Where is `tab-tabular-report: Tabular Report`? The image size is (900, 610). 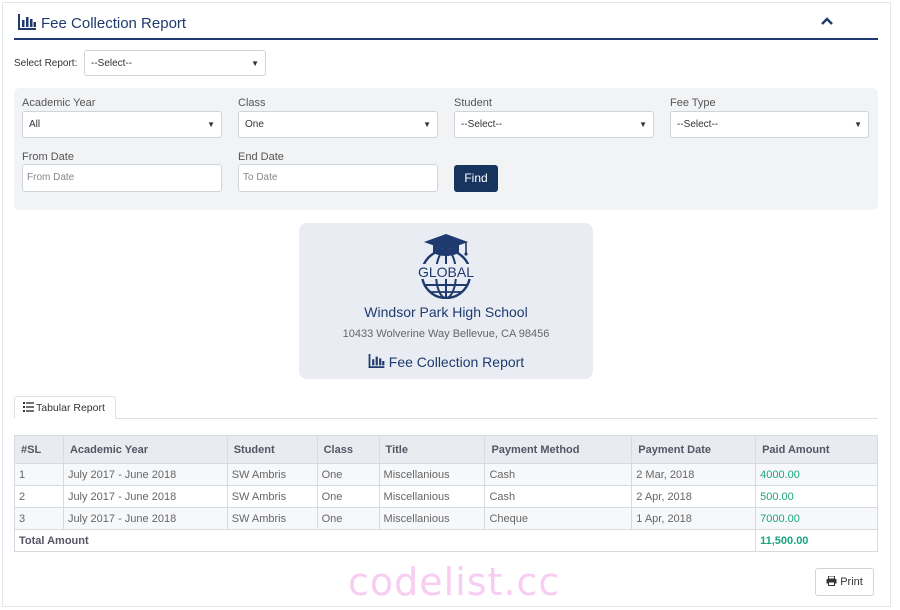
tab-tabular-report: Tabular Report is located at coordinates (65, 407).